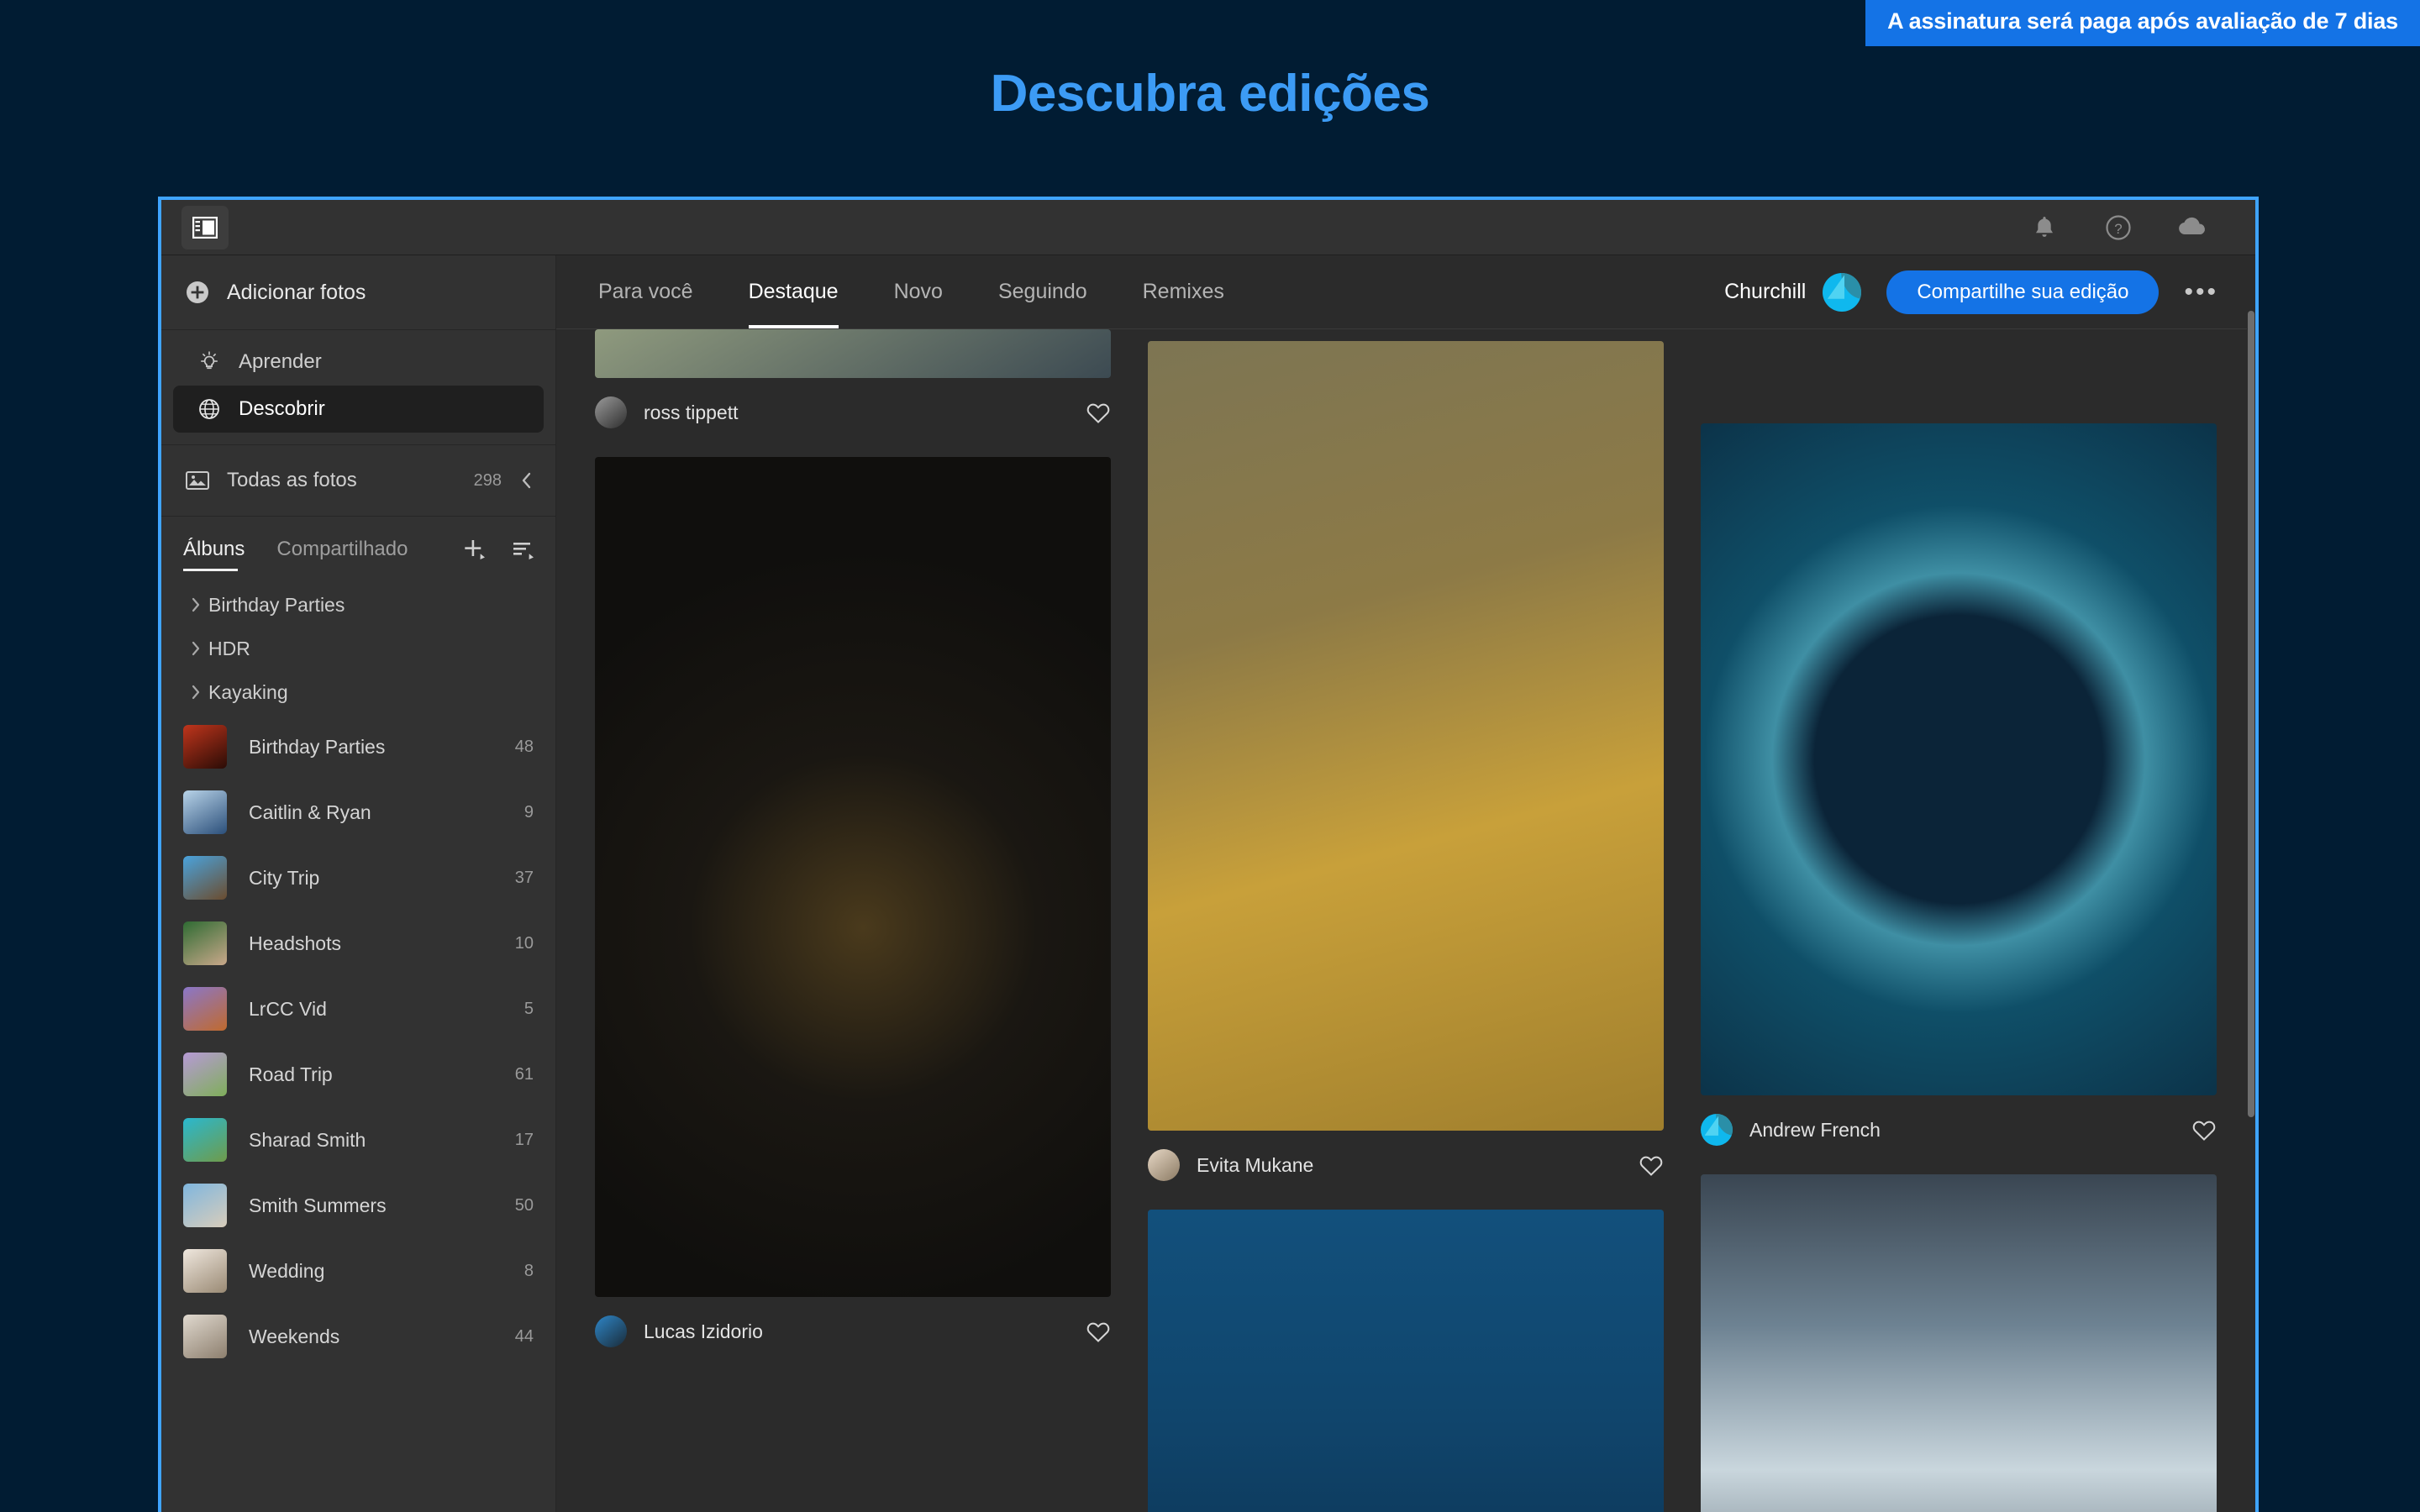 Image resolution: width=2420 pixels, height=1512 pixels. I want to click on lightbulb-icon, so click(210, 362).